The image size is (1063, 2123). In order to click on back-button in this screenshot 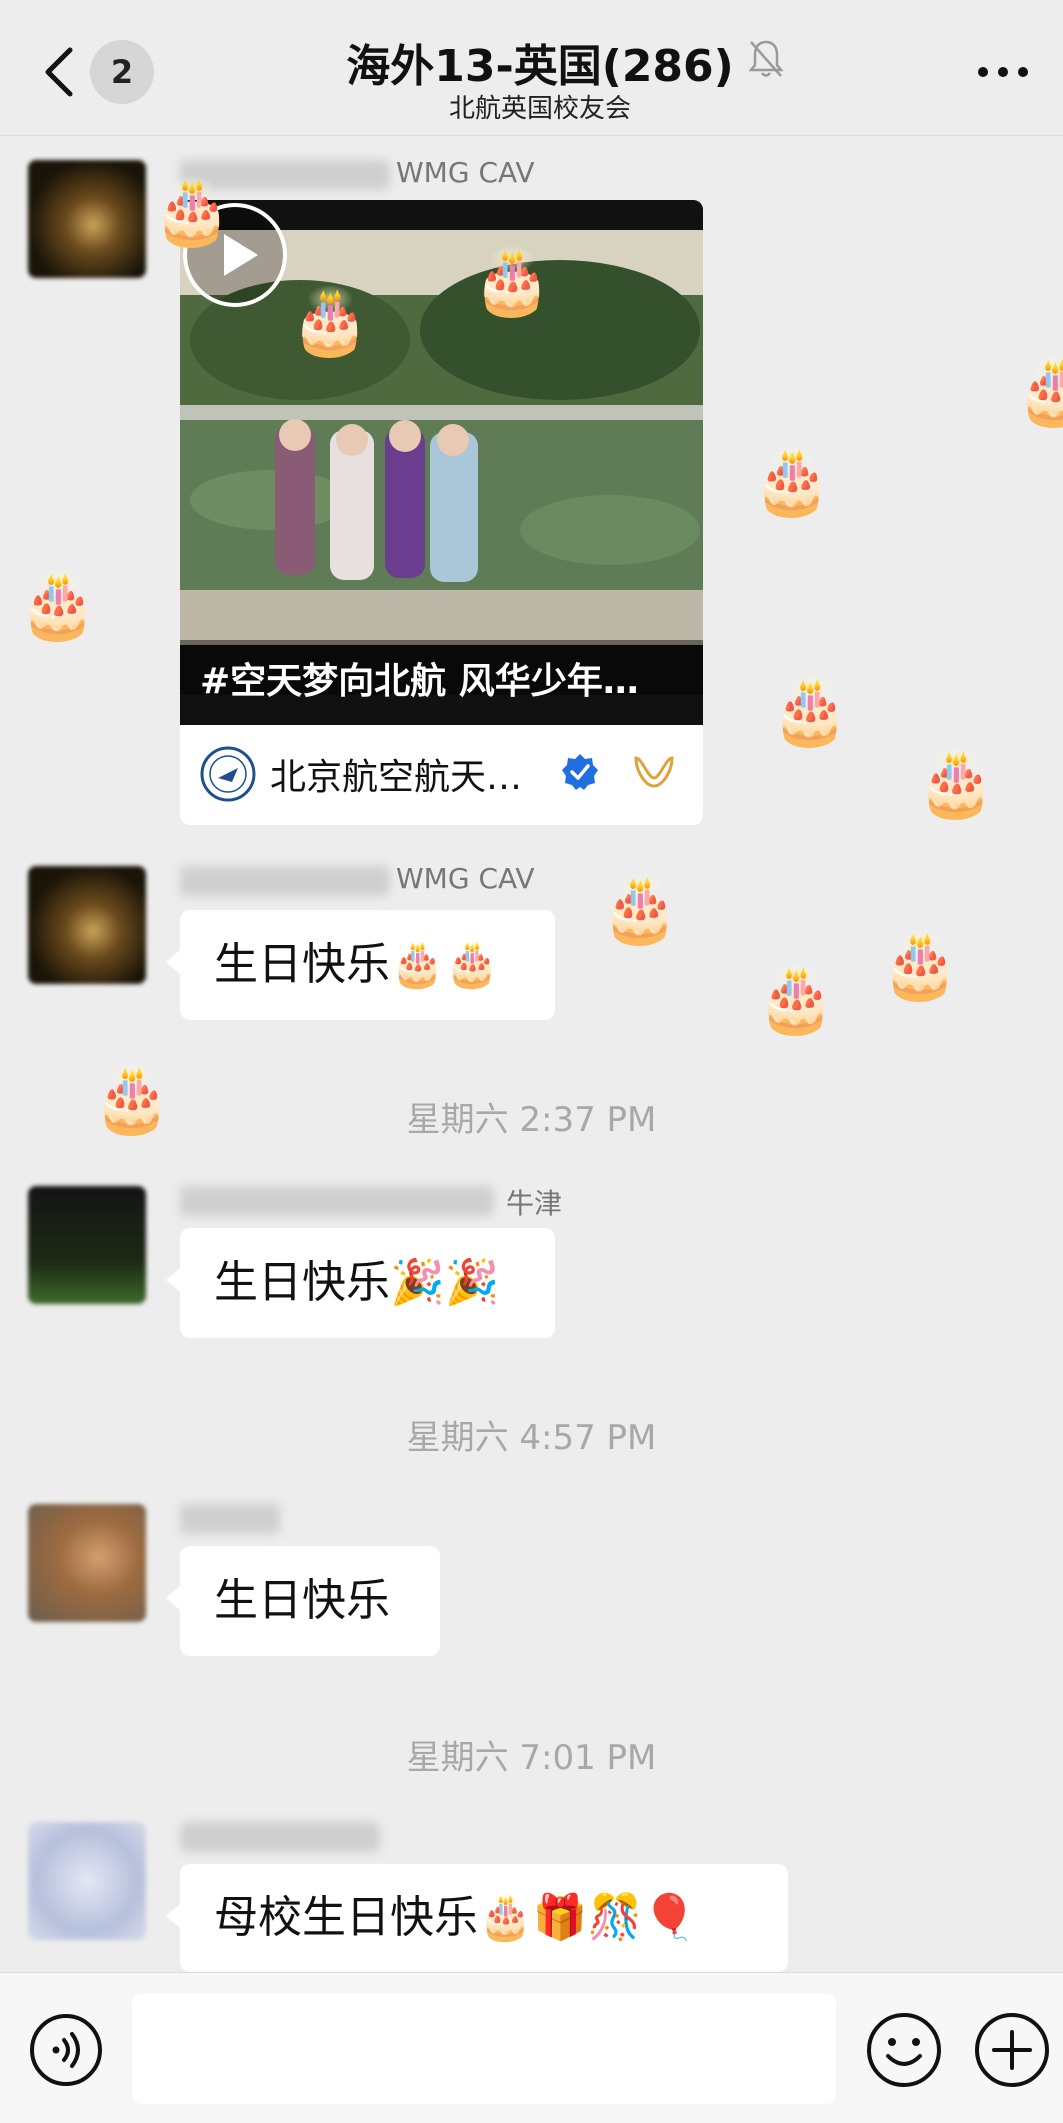, I will do `click(60, 72)`.